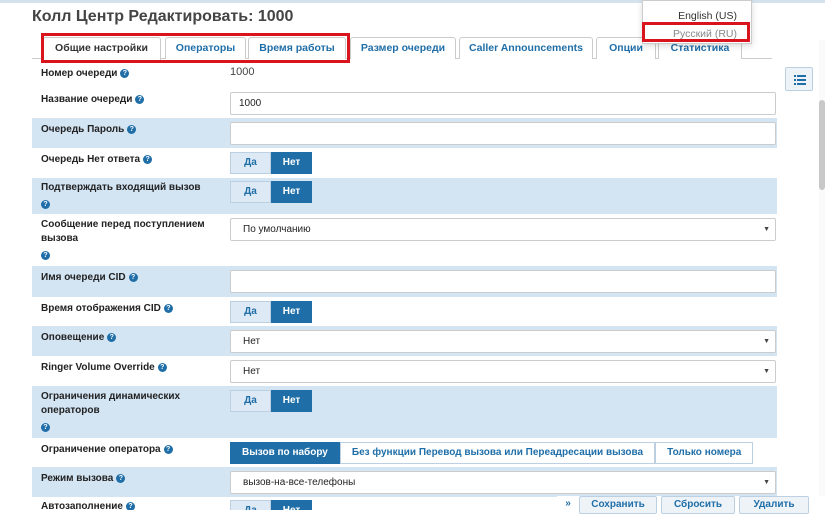  Describe the element at coordinates (526, 48) in the screenshot. I see `tab-caller-announcements: Caller Announcements` at that location.